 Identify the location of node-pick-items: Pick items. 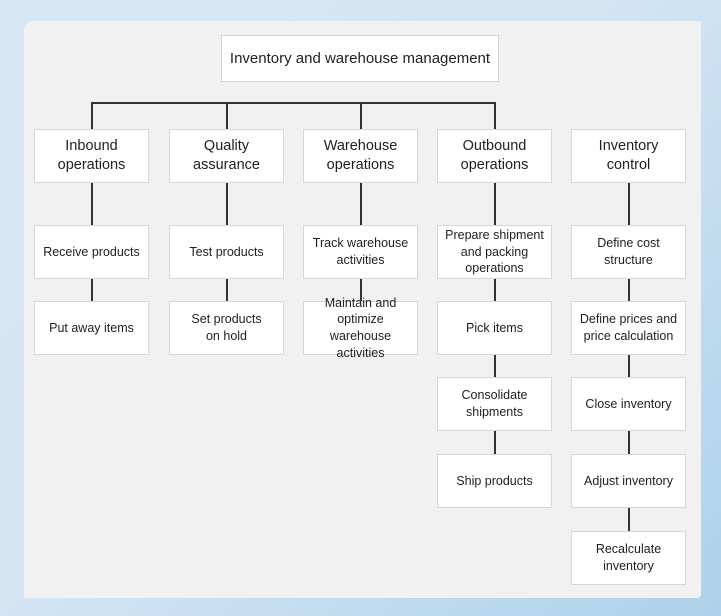
(494, 328).